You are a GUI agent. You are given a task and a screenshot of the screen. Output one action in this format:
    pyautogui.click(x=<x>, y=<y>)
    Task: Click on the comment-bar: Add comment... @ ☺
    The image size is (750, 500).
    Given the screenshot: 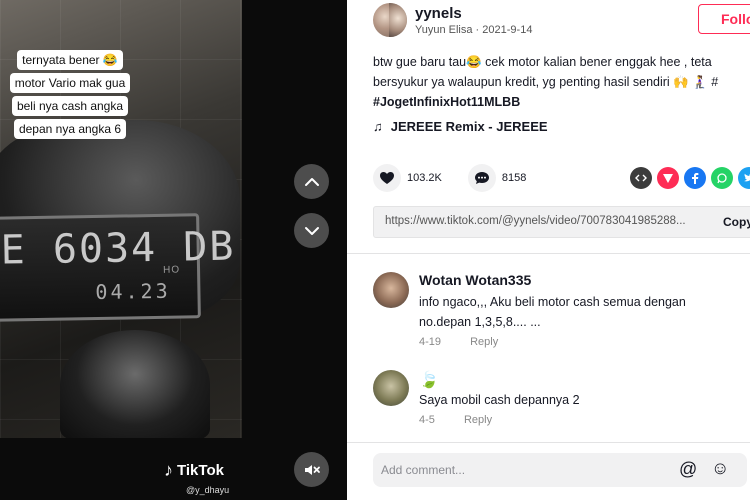 What is the action you would take?
    pyautogui.click(x=548, y=471)
    